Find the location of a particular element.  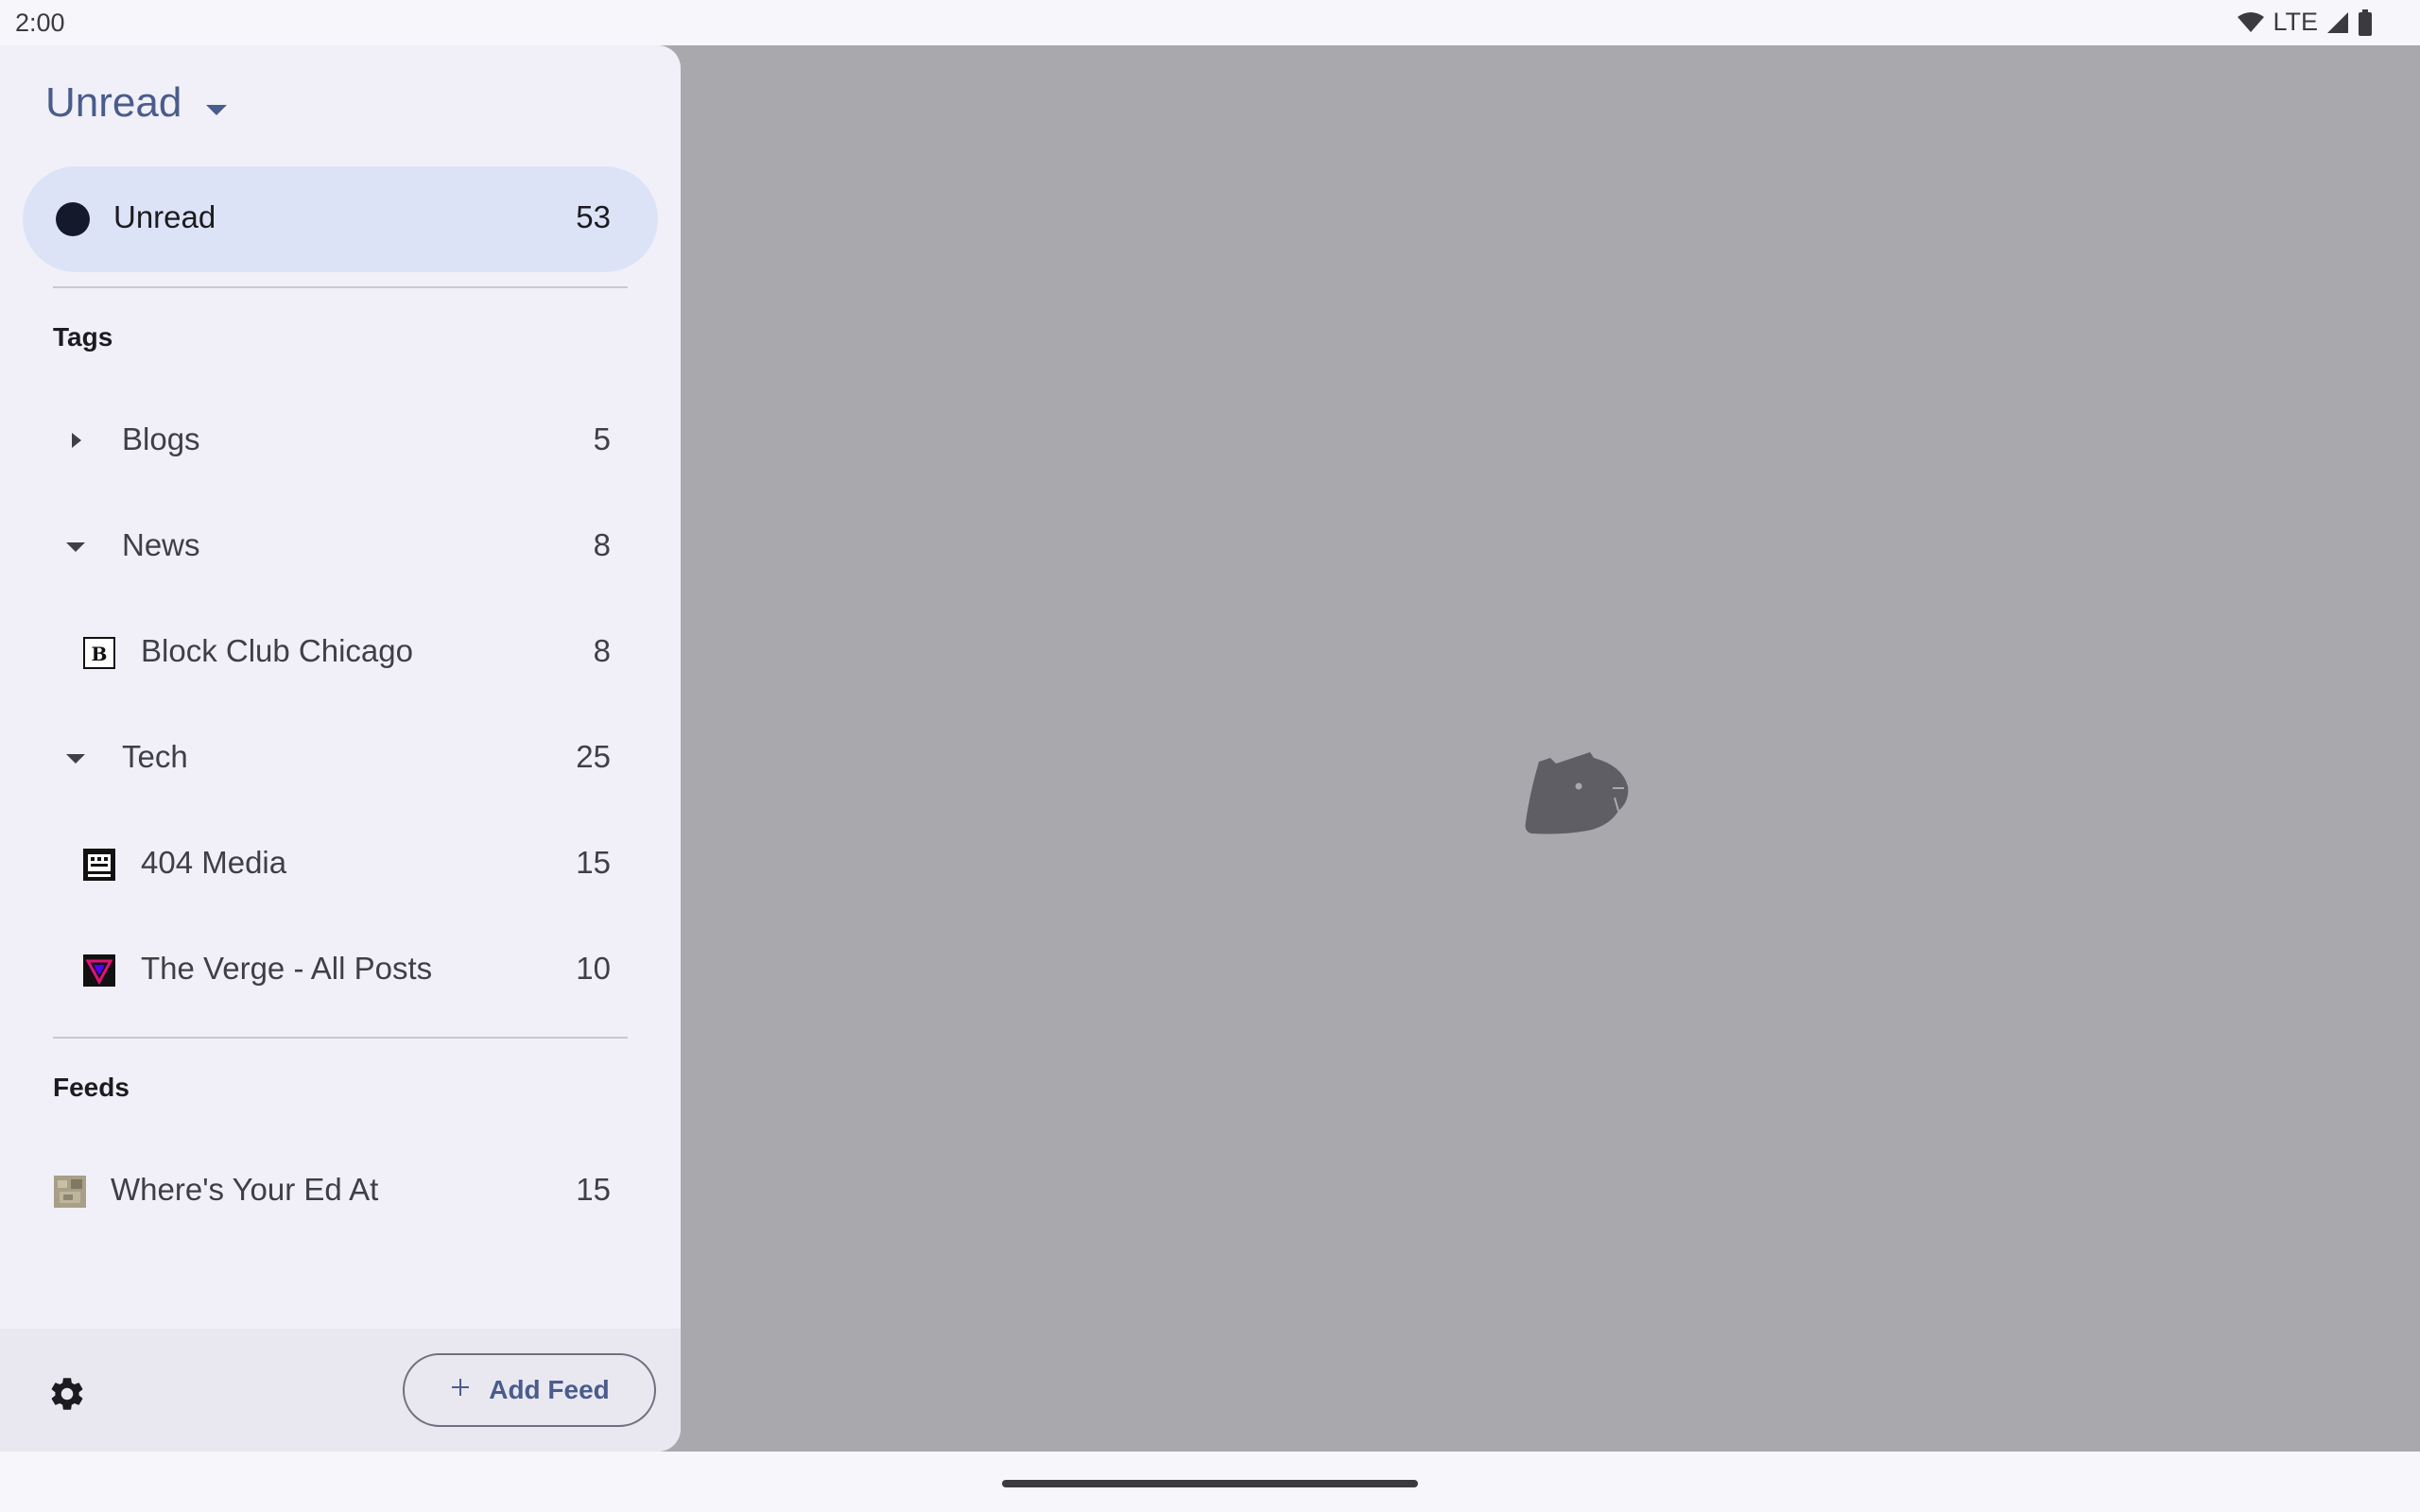

status-icons: LTE is located at coordinates (2305, 22).